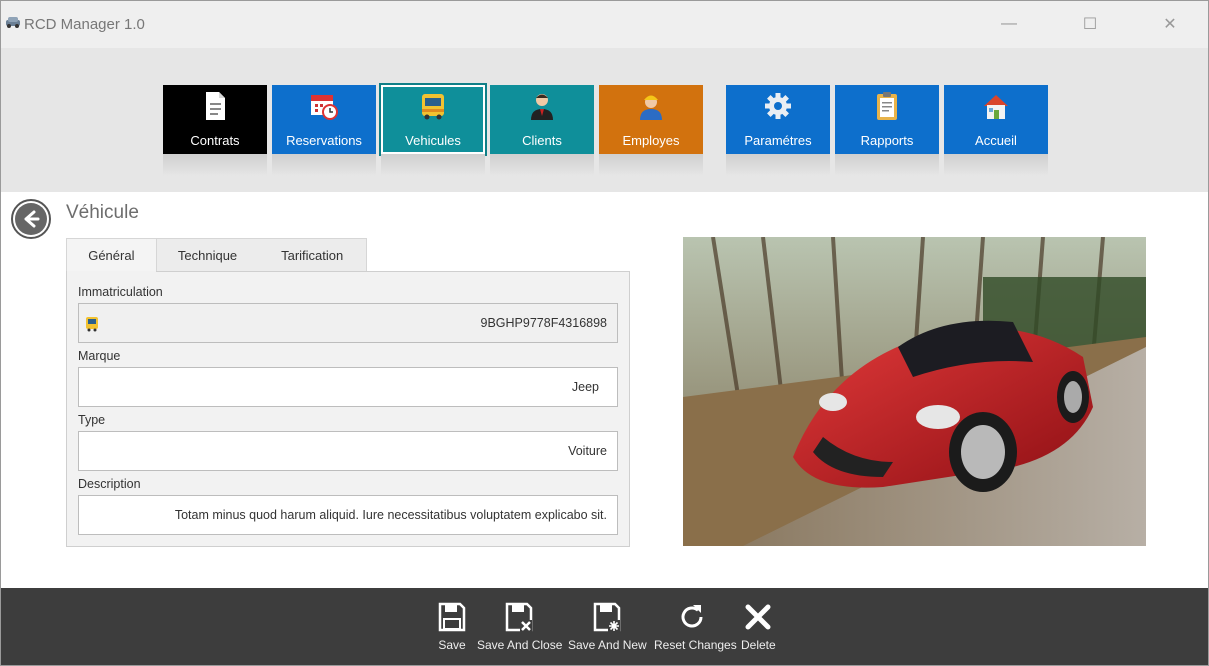 The image size is (1209, 666). I want to click on reset-changes-button: Reset Changes, so click(695, 627).